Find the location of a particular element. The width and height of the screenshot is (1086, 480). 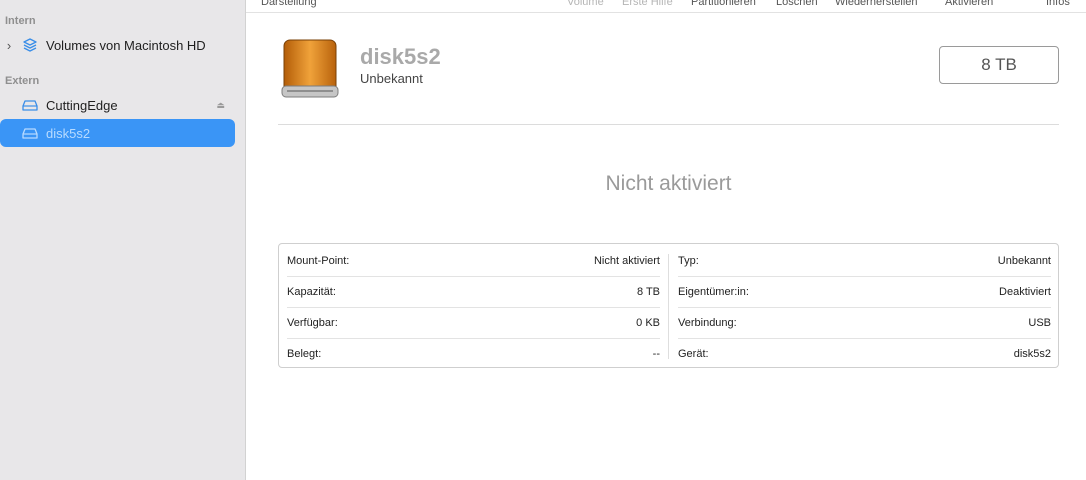

info-row: Gerät: disk5s2 is located at coordinates (864, 353).